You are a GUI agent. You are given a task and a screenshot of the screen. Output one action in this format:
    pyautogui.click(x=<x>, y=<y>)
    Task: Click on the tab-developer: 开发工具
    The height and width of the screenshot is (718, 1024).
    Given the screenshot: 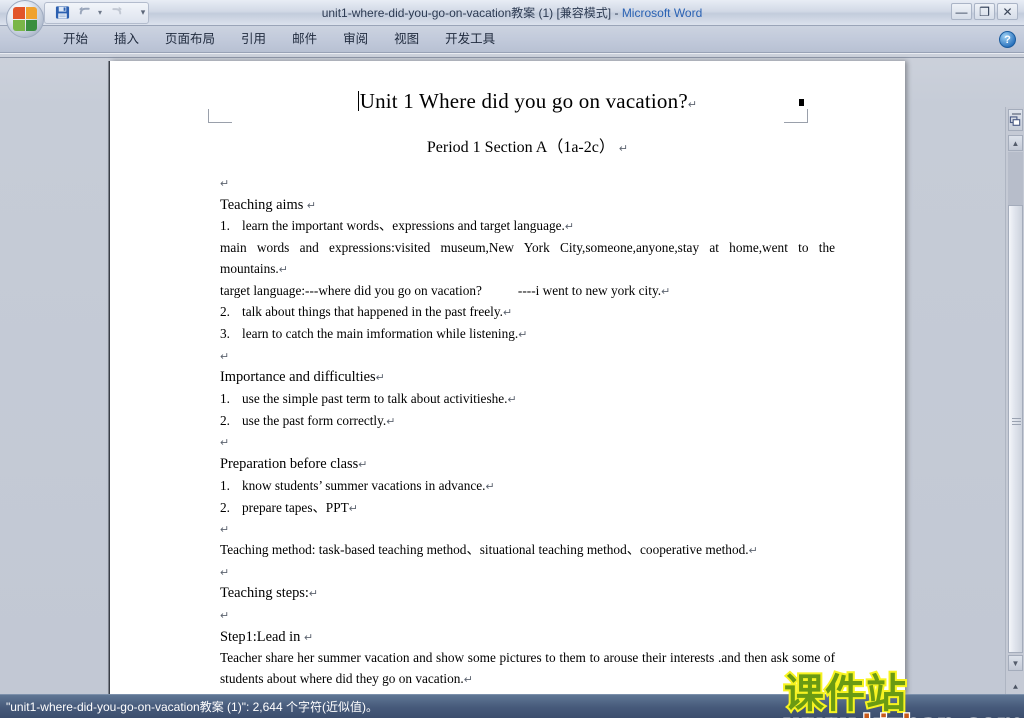 What is the action you would take?
    pyautogui.click(x=470, y=39)
    